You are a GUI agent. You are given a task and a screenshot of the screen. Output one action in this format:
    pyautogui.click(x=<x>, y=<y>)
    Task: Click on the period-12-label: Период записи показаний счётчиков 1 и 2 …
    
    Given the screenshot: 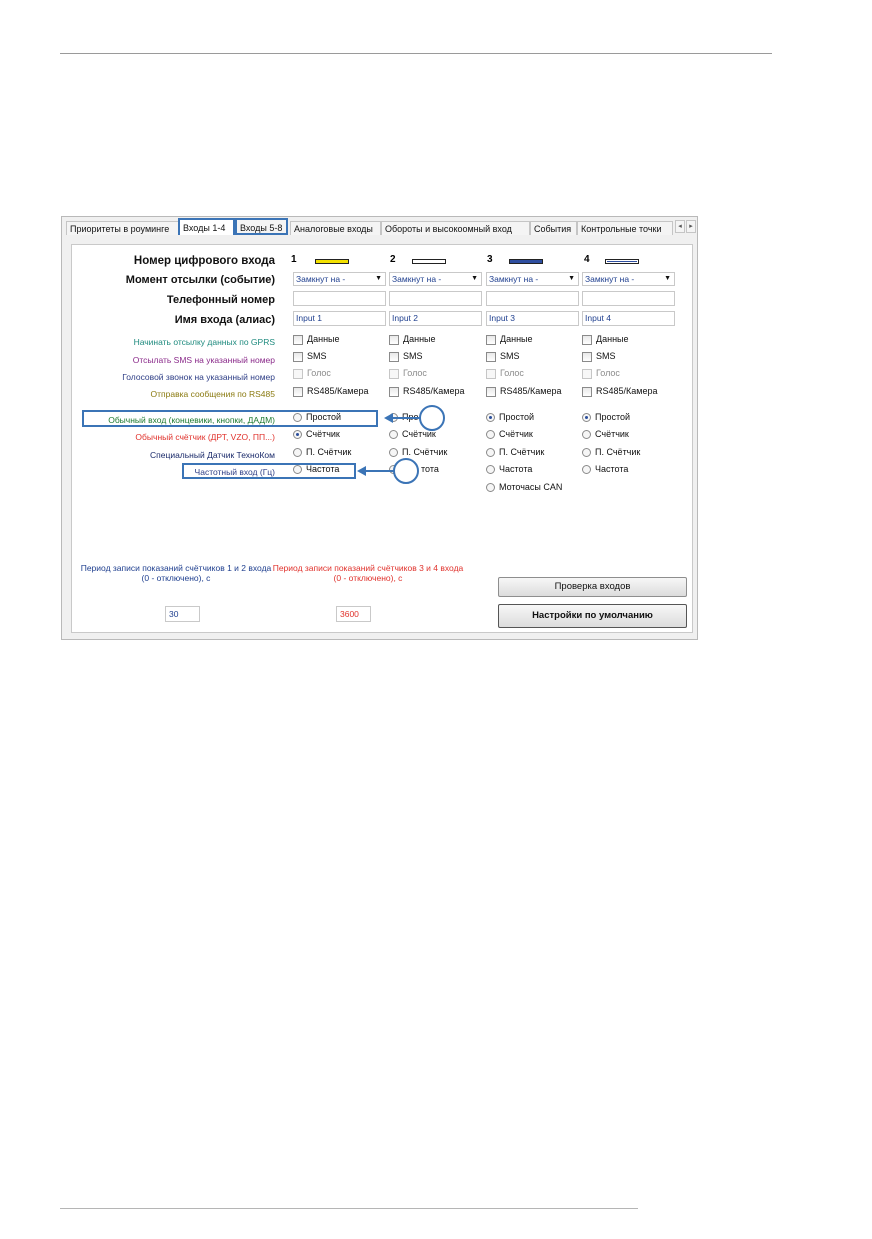 What is the action you would take?
    pyautogui.click(x=176, y=573)
    